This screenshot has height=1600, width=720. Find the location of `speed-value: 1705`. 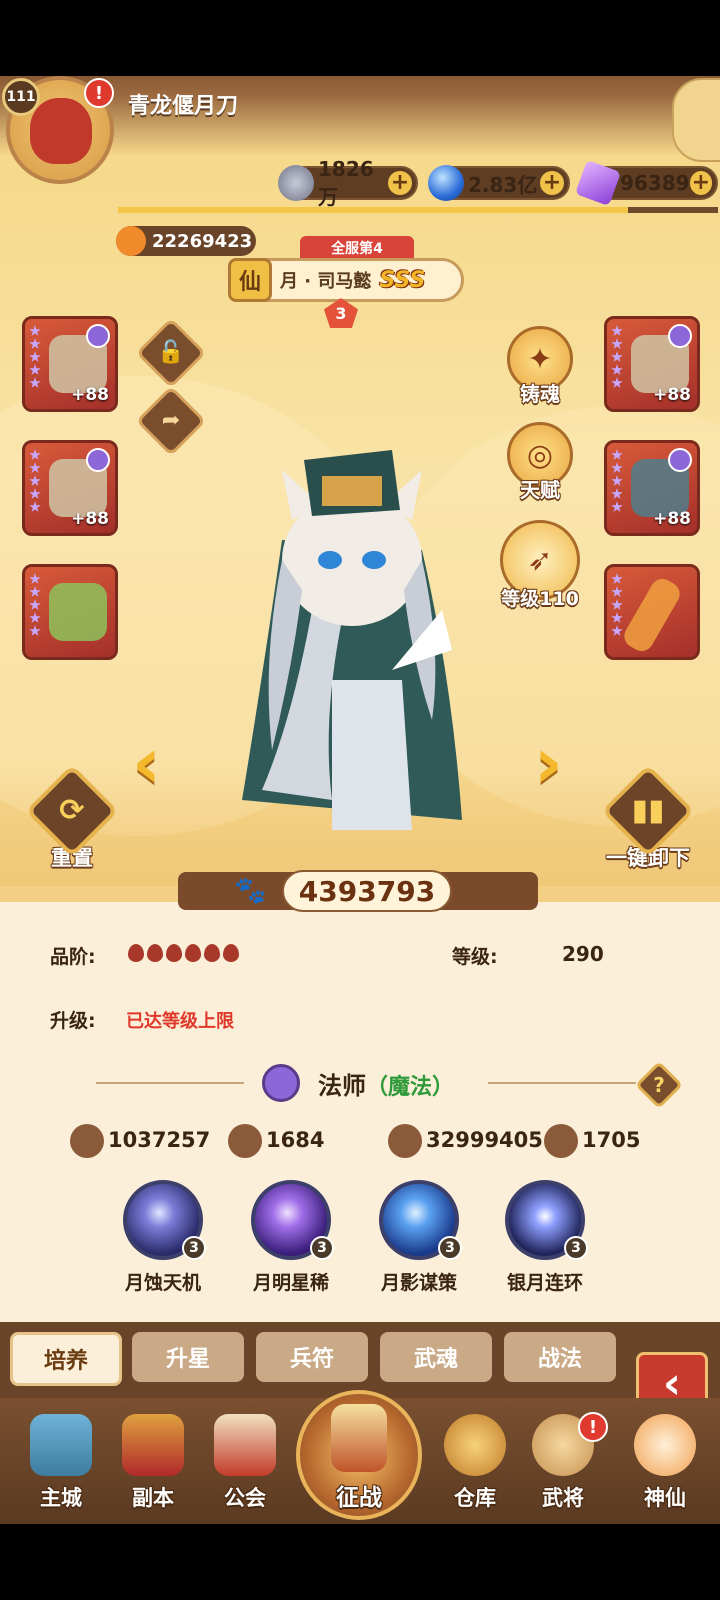

speed-value: 1705 is located at coordinates (611, 1140).